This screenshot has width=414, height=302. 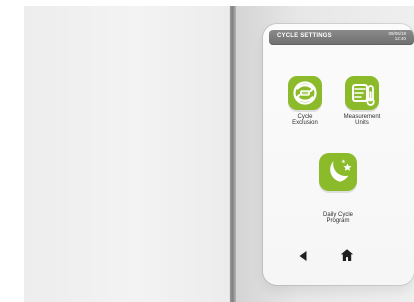 What do you see at coordinates (304, 36) in the screenshot?
I see `header-title: CYCLE SETTINGS` at bounding box center [304, 36].